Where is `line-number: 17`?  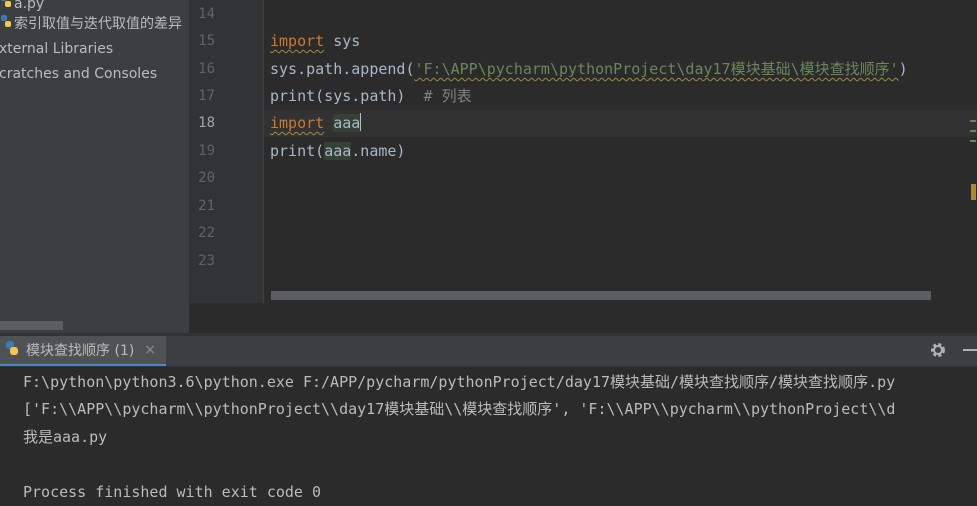 line-number: 17 is located at coordinates (206, 96).